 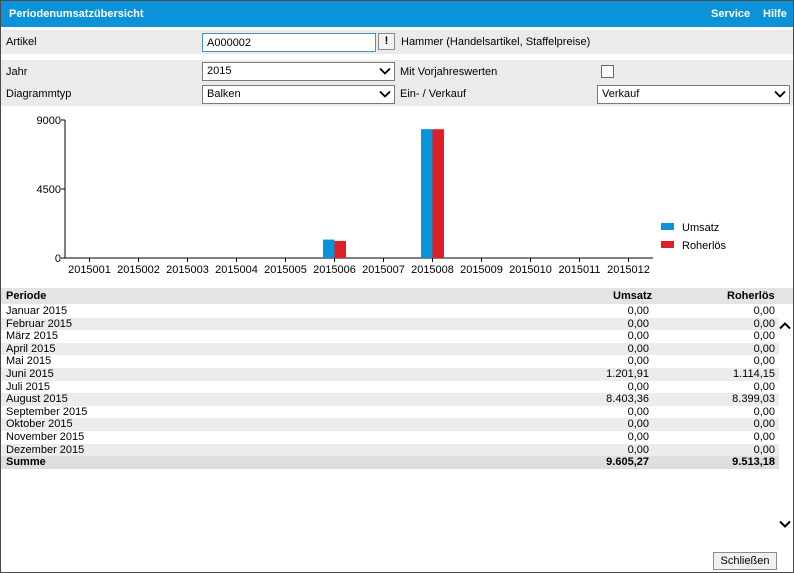 What do you see at coordinates (187, 270) in the screenshot?
I see `x-tick-label: 2015003` at bounding box center [187, 270].